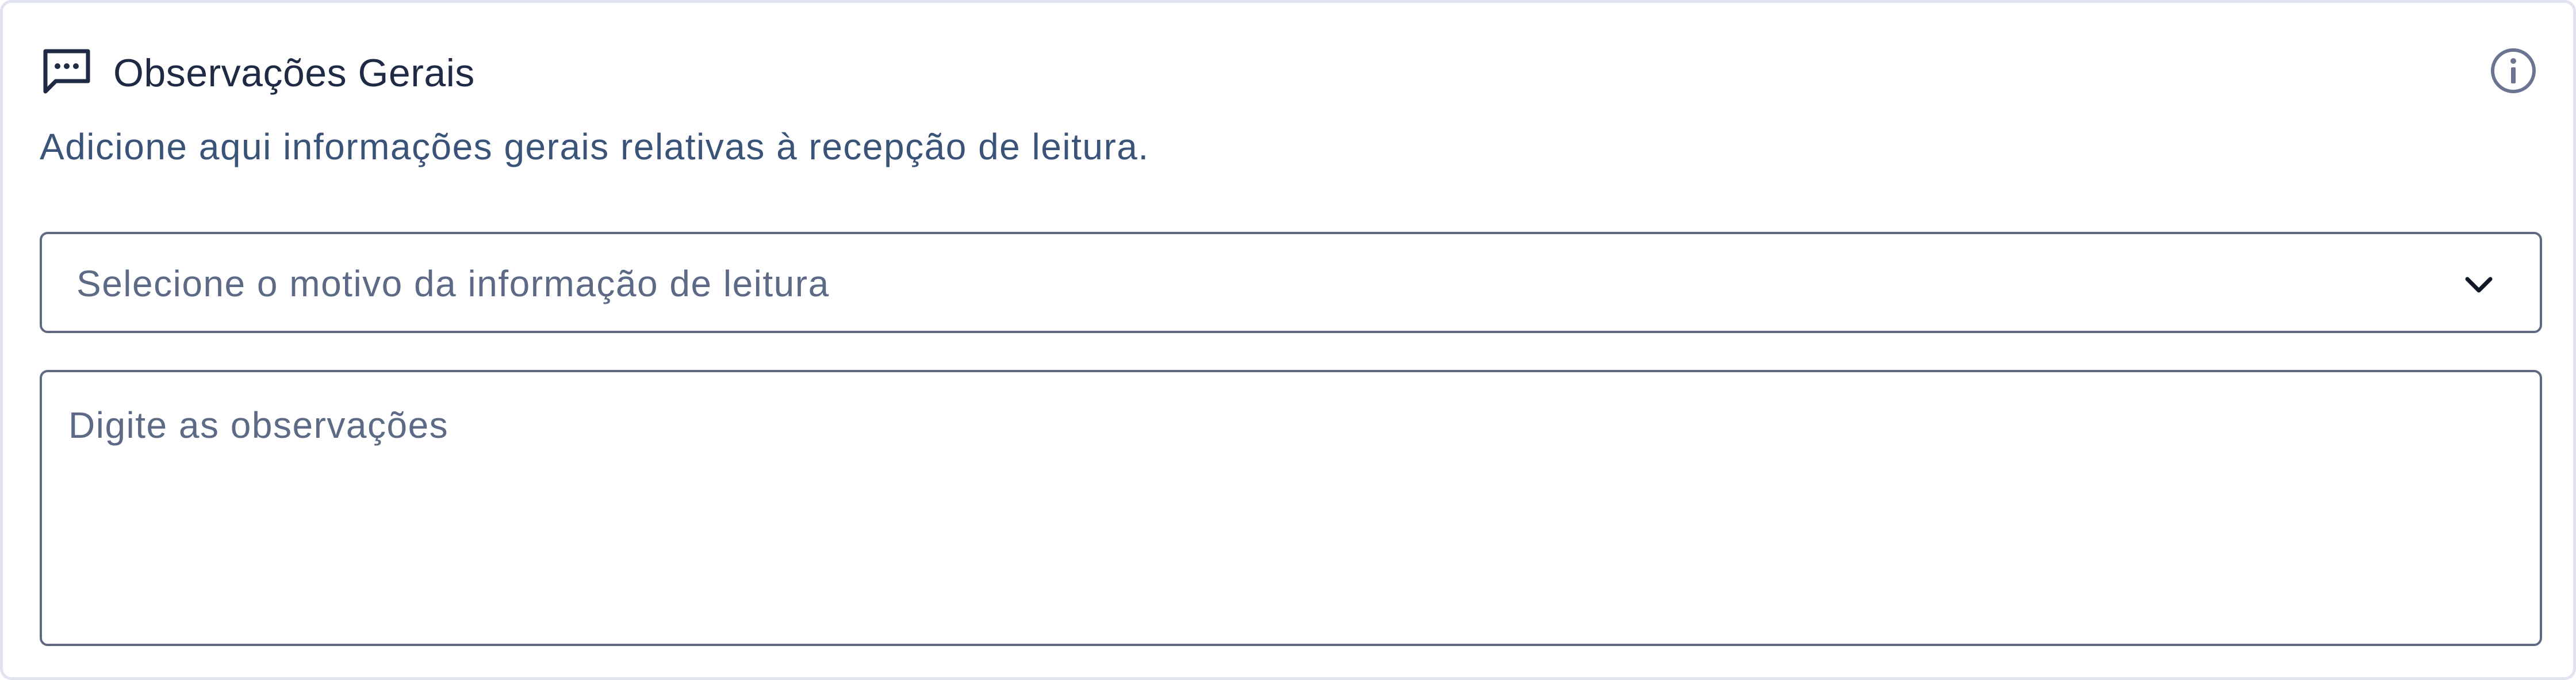  Describe the element at coordinates (66, 71) in the screenshot. I see `message-dots-icon` at that location.